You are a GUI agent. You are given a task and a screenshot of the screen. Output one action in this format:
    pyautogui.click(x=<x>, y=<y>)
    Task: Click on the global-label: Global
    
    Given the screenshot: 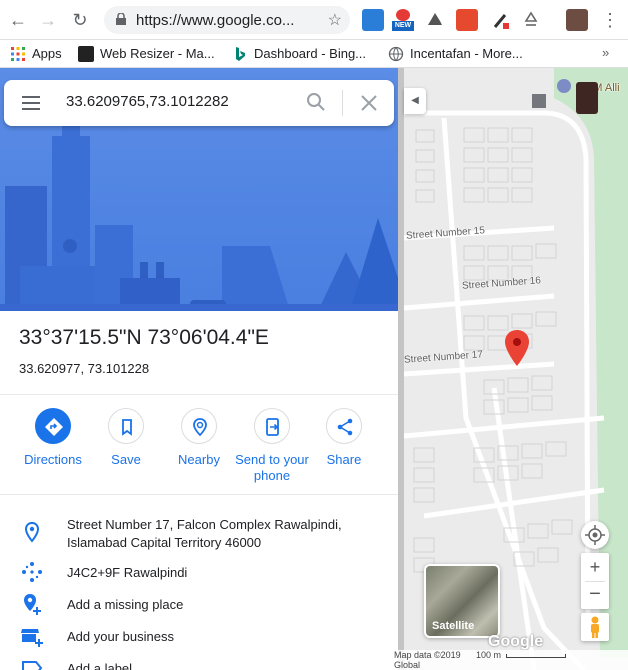 What is the action you would take?
    pyautogui.click(x=407, y=665)
    